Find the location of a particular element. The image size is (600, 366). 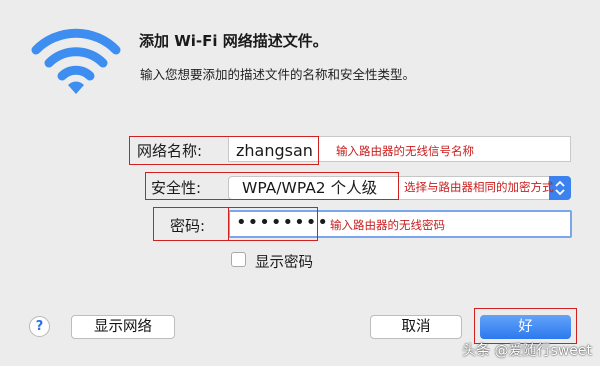

help-icon: ? is located at coordinates (39, 326).